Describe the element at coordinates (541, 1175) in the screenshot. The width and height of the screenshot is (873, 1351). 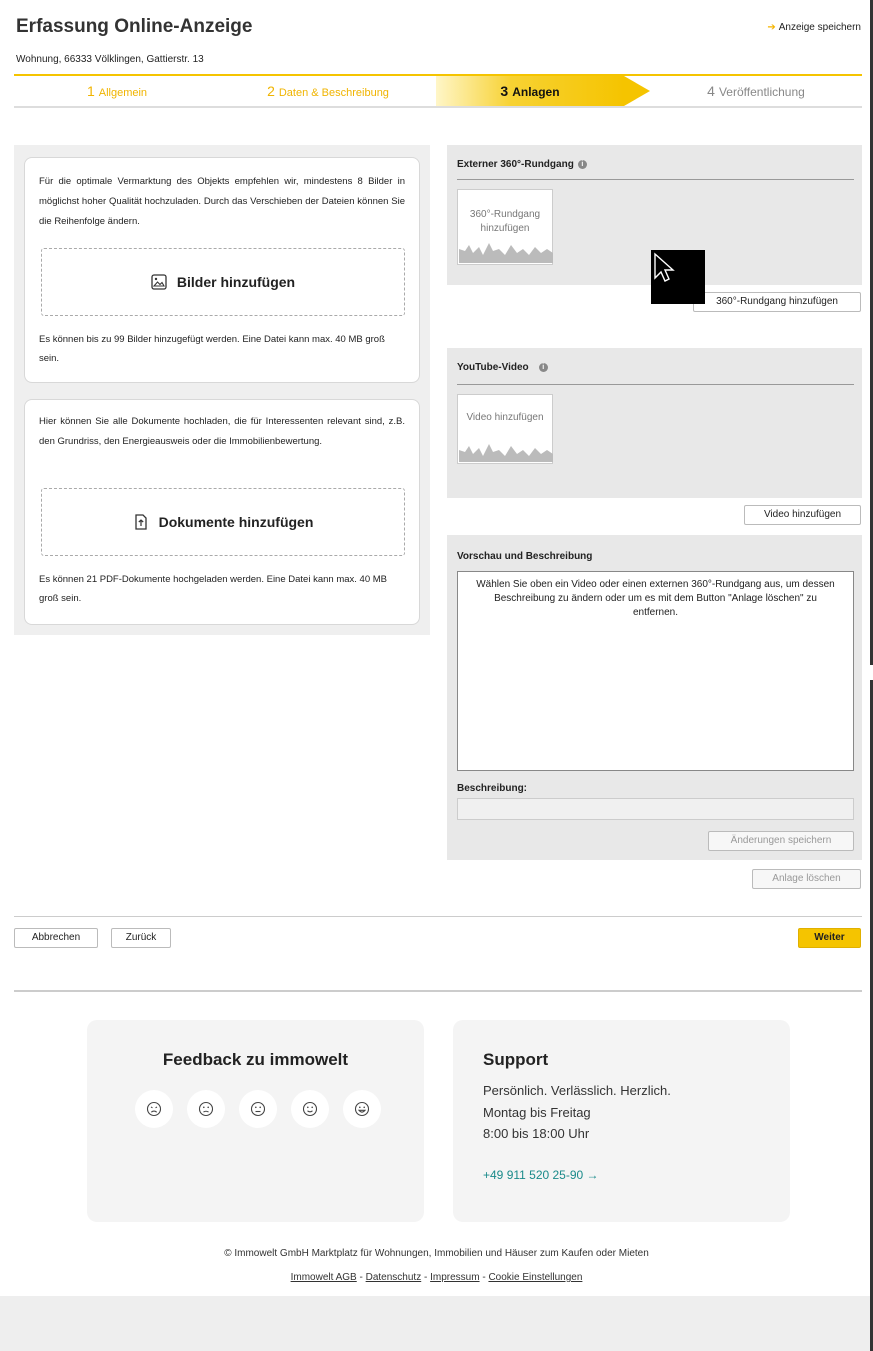
I see `support-phone-link: +49 911 520 25-90 →` at that location.